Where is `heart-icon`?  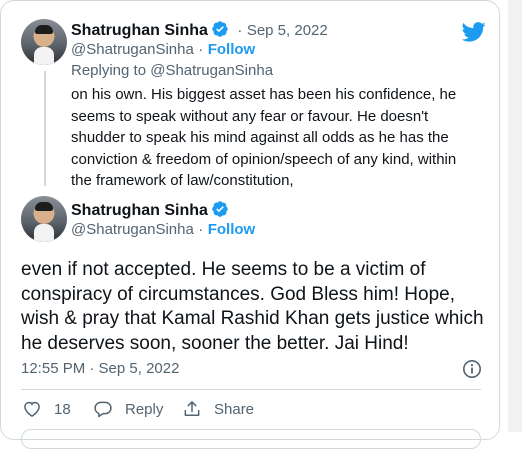
heart-icon is located at coordinates (32, 409).